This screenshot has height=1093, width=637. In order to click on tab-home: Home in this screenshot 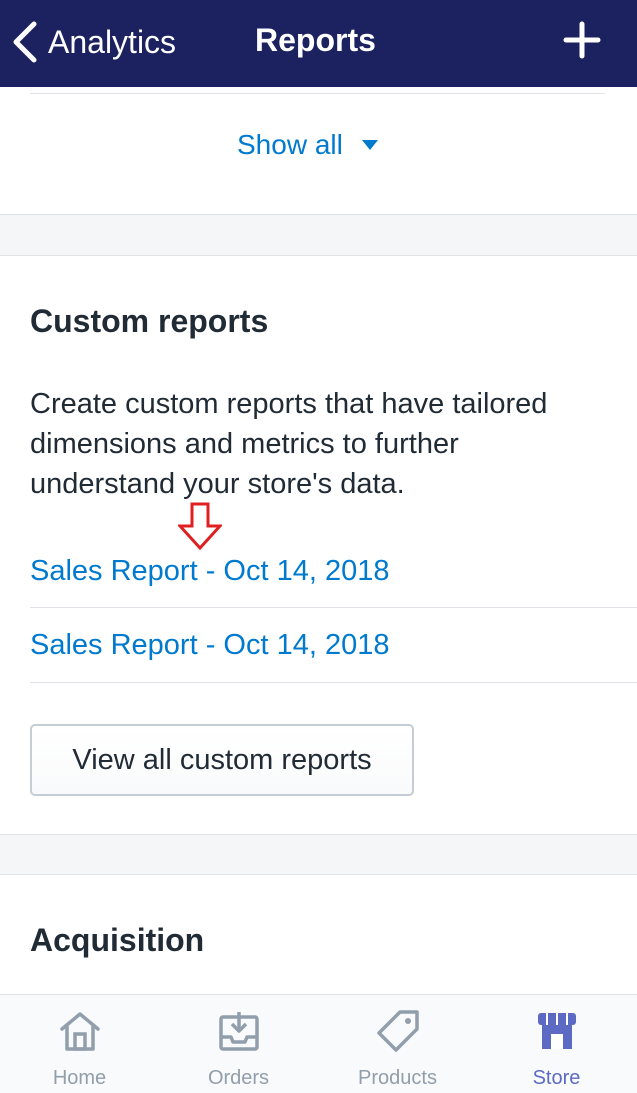, I will do `click(79, 1044)`.